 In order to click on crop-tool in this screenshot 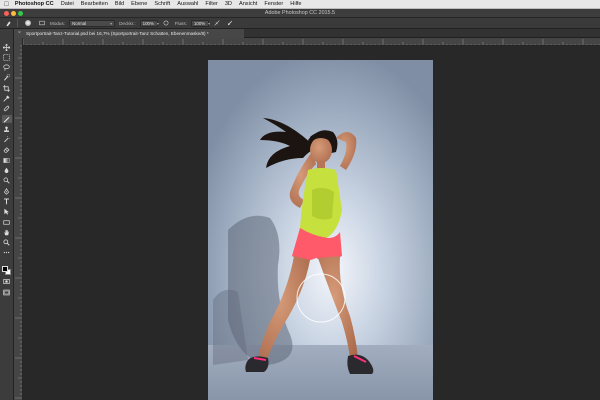, I will do `click(7, 88)`.